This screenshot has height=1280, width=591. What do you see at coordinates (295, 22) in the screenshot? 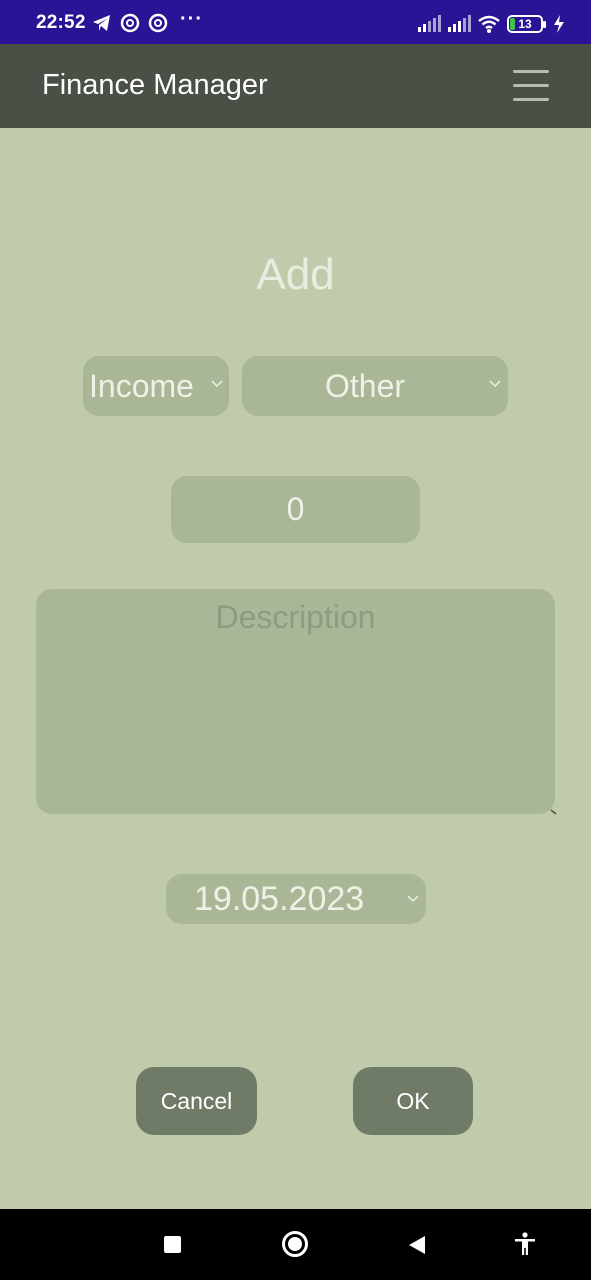
I see `status-bar: 22:52 ··· 13` at bounding box center [295, 22].